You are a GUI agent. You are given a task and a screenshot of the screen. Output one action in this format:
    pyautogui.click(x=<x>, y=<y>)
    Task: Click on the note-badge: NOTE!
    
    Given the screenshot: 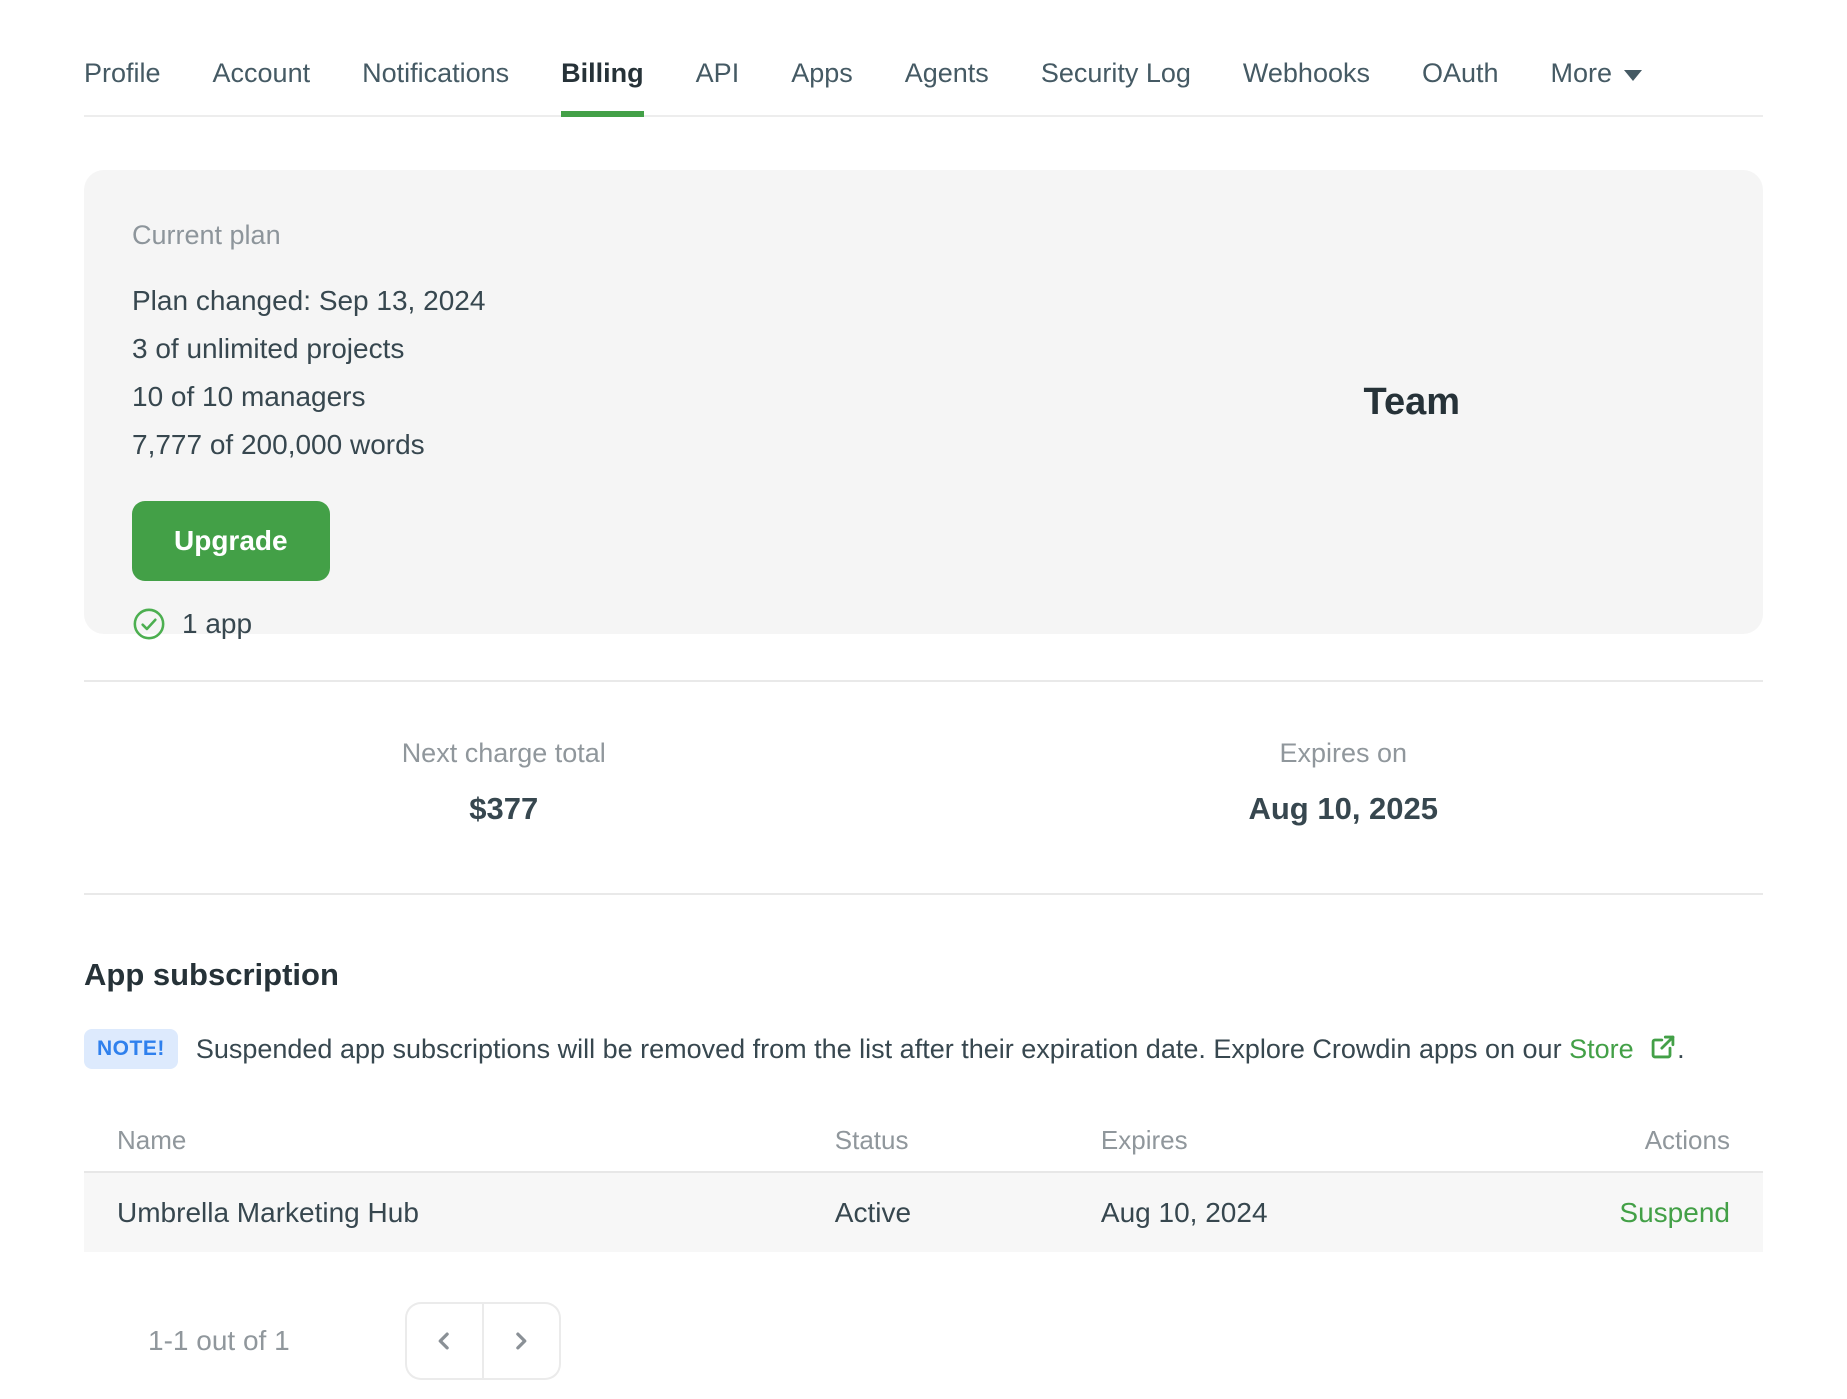 What is the action you would take?
    pyautogui.click(x=131, y=1049)
    